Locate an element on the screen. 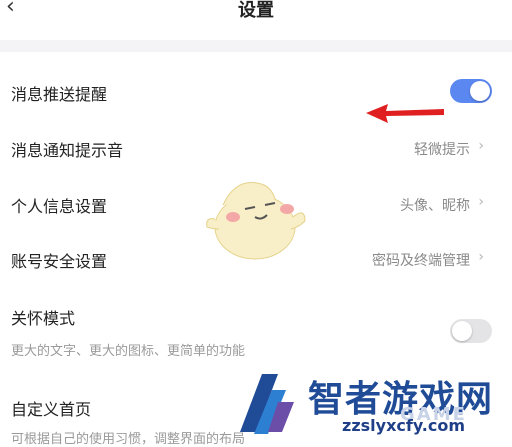 Image resolution: width=512 pixels, height=447 pixels. sound-label: 消息通知提示音 is located at coordinates (67, 150).